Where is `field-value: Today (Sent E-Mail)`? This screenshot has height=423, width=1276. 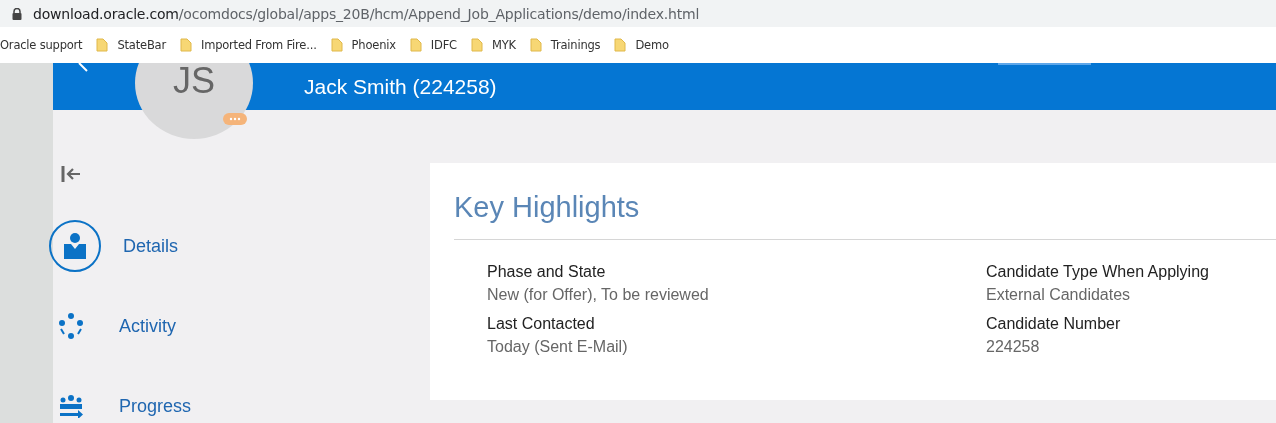
field-value: Today (Sent E-Mail) is located at coordinates (558, 347).